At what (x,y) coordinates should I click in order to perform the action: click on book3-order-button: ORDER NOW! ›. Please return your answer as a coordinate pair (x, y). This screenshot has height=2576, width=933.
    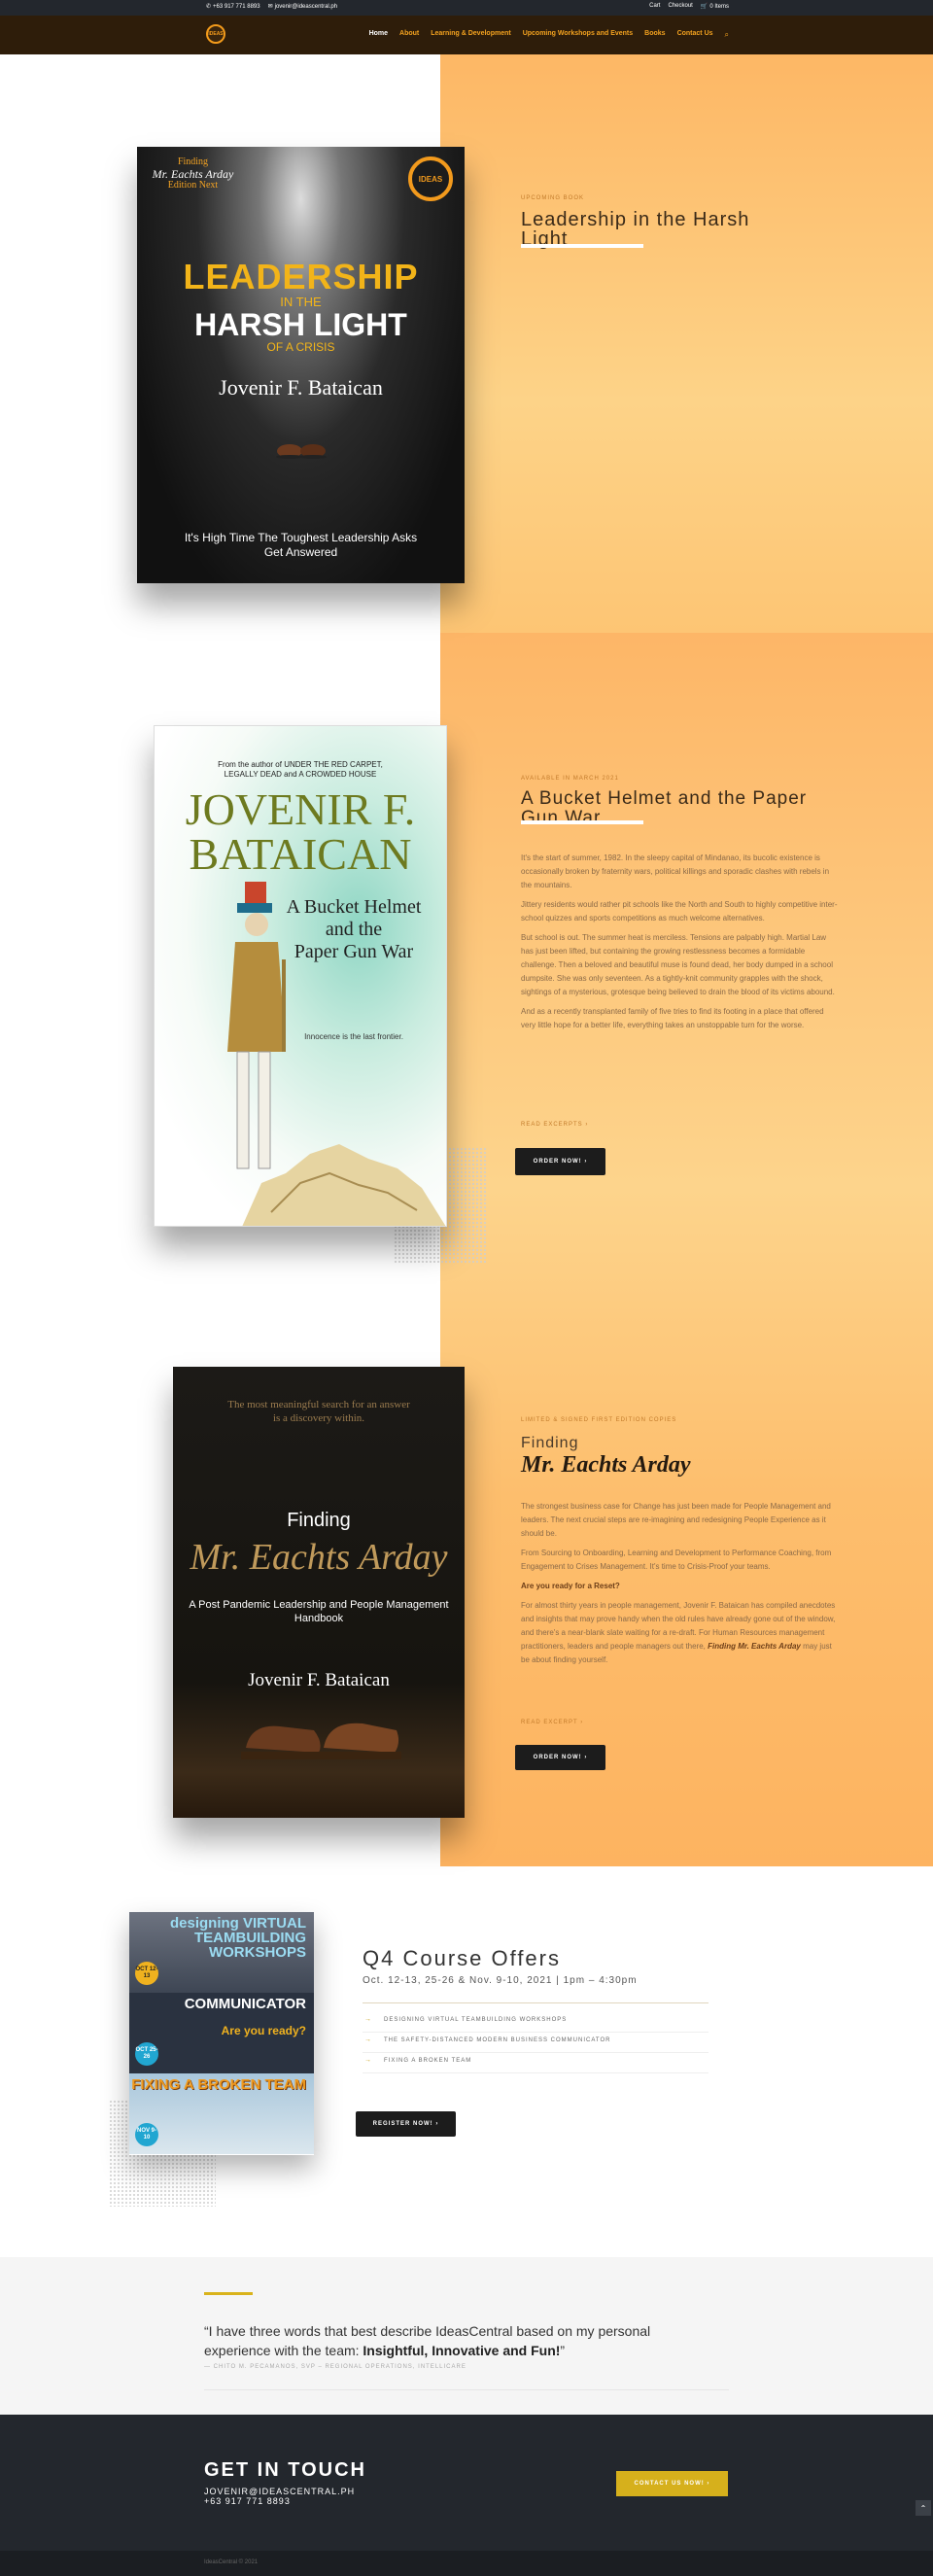
    Looking at the image, I should click on (560, 1757).